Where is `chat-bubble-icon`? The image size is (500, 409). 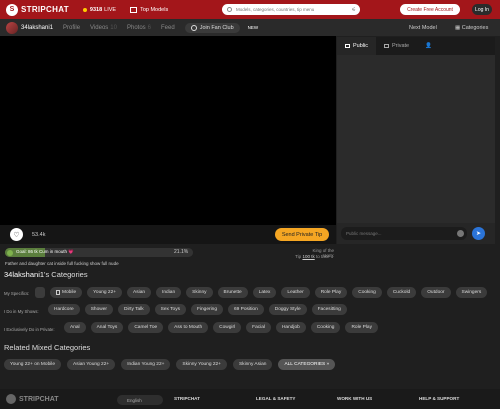
chat-bubble-icon is located at coordinates (347, 46).